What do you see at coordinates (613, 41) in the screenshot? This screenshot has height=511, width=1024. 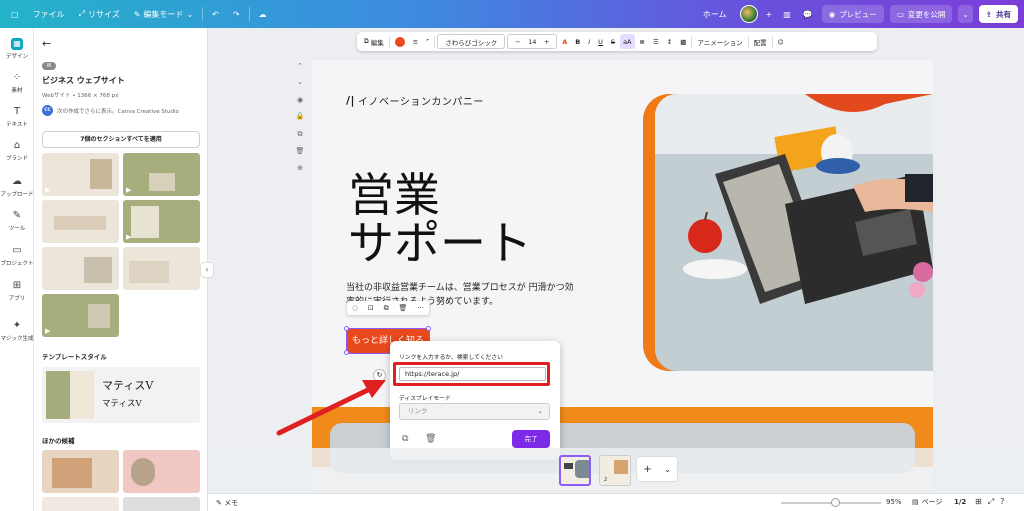 I see `strikethrough-icon: S` at bounding box center [613, 41].